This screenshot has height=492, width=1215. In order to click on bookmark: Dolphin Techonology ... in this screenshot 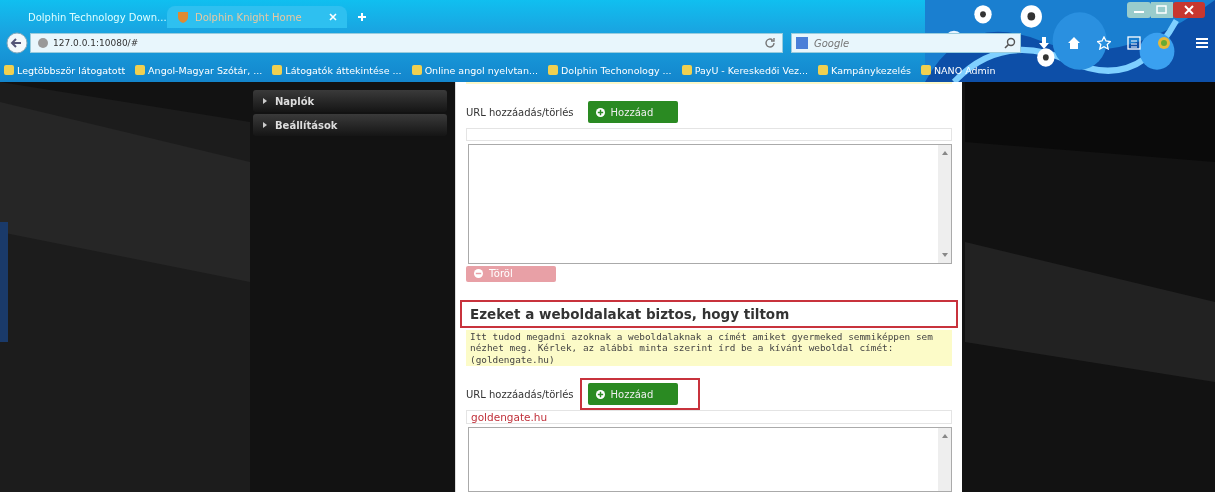, I will do `click(610, 70)`.